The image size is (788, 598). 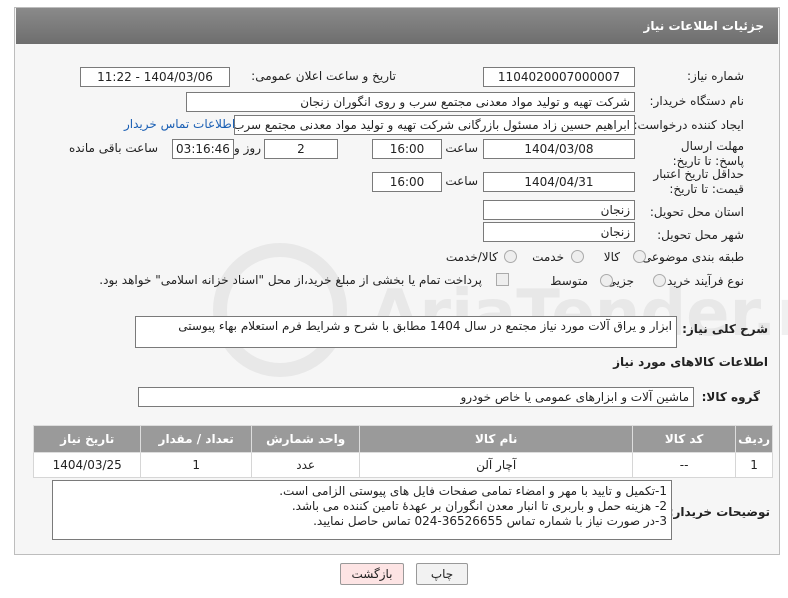 I want to click on days-remaining: 2, so click(x=301, y=149).